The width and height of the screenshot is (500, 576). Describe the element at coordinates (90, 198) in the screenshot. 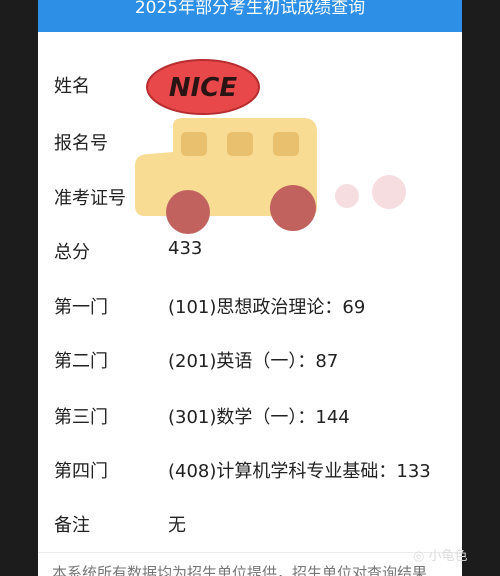

I see `admission-ticket-label: 准考证号` at that location.